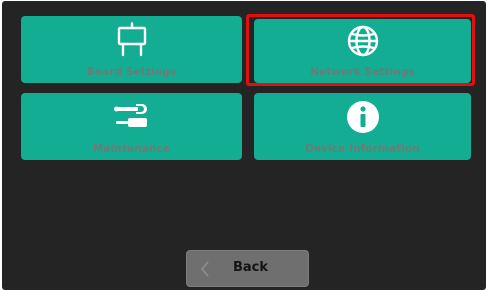 This screenshot has height=292, width=490. Describe the element at coordinates (362, 72) in the screenshot. I see `network-settings-label: Network Settings` at that location.